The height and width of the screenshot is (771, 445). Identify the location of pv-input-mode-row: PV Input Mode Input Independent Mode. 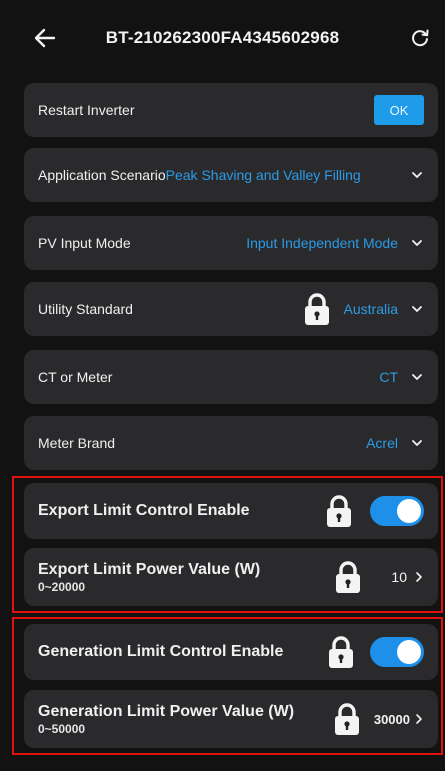
(231, 243).